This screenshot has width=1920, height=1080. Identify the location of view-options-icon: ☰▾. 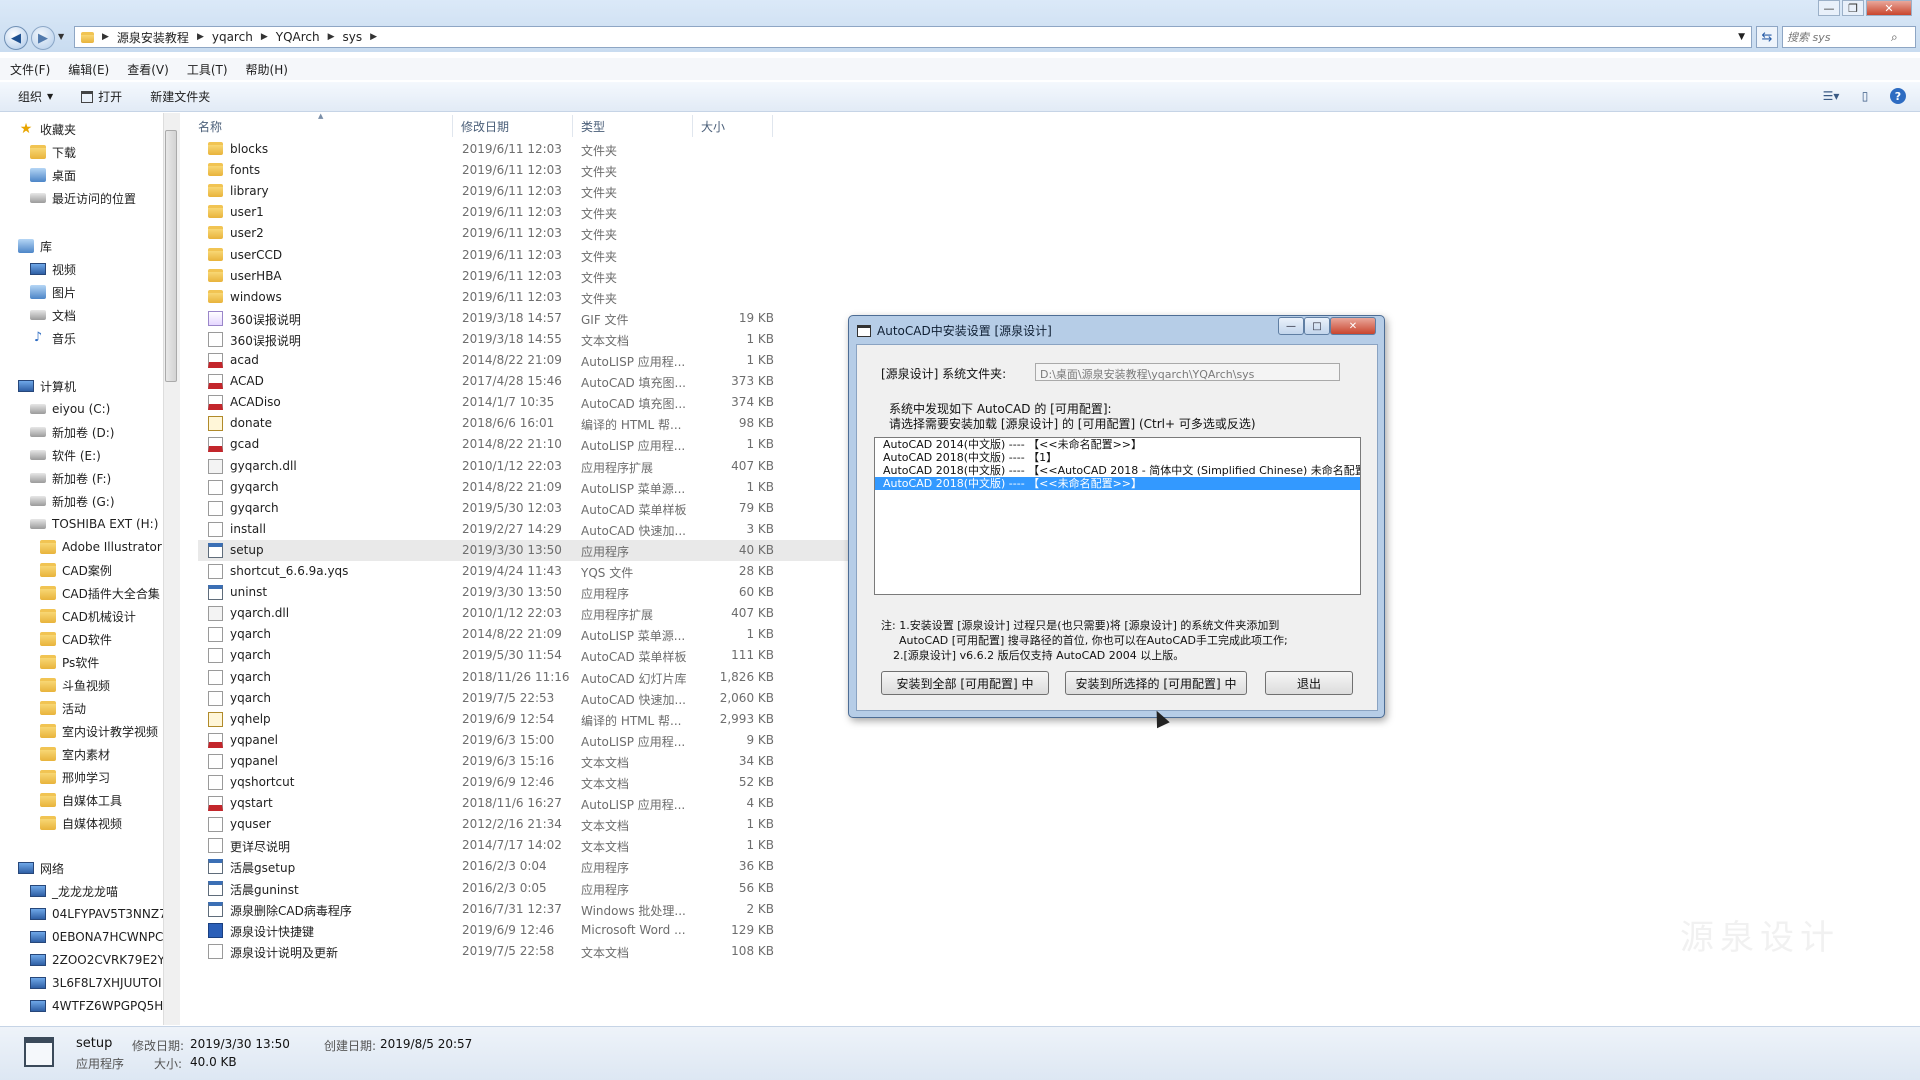
(1831, 96).